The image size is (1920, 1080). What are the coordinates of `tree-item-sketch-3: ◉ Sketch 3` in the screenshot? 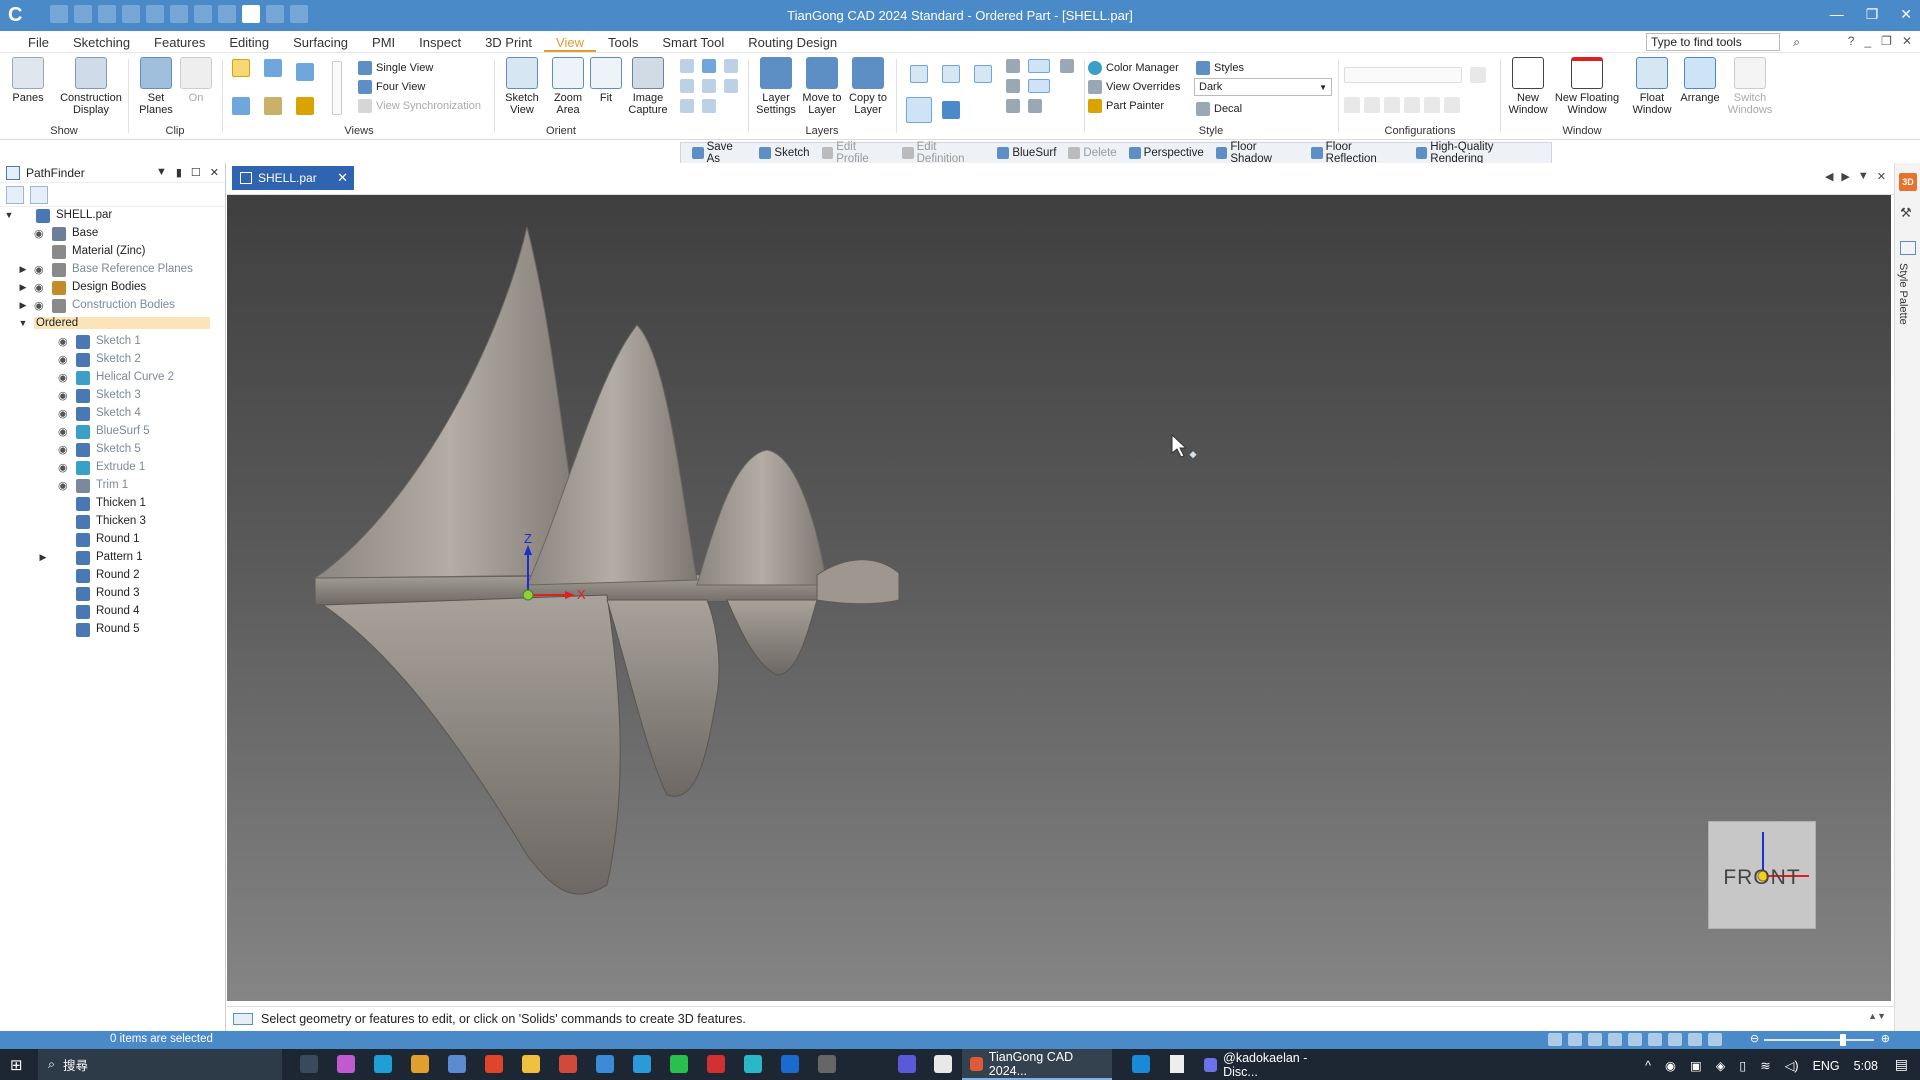 It's located at (113, 396).